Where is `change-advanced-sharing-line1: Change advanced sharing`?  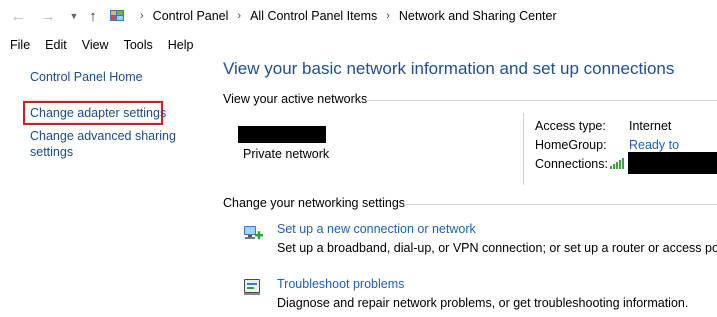
change-advanced-sharing-line1: Change advanced sharing is located at coordinates (103, 136).